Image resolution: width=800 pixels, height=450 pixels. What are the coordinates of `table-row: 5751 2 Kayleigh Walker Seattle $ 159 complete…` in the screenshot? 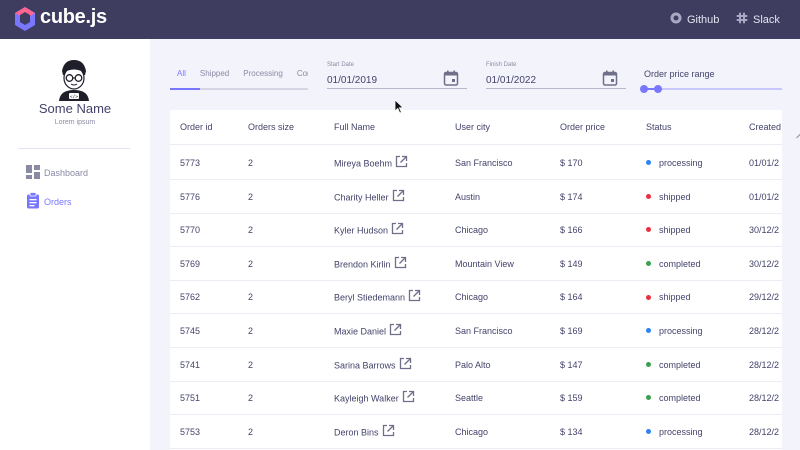 It's located at (476, 398).